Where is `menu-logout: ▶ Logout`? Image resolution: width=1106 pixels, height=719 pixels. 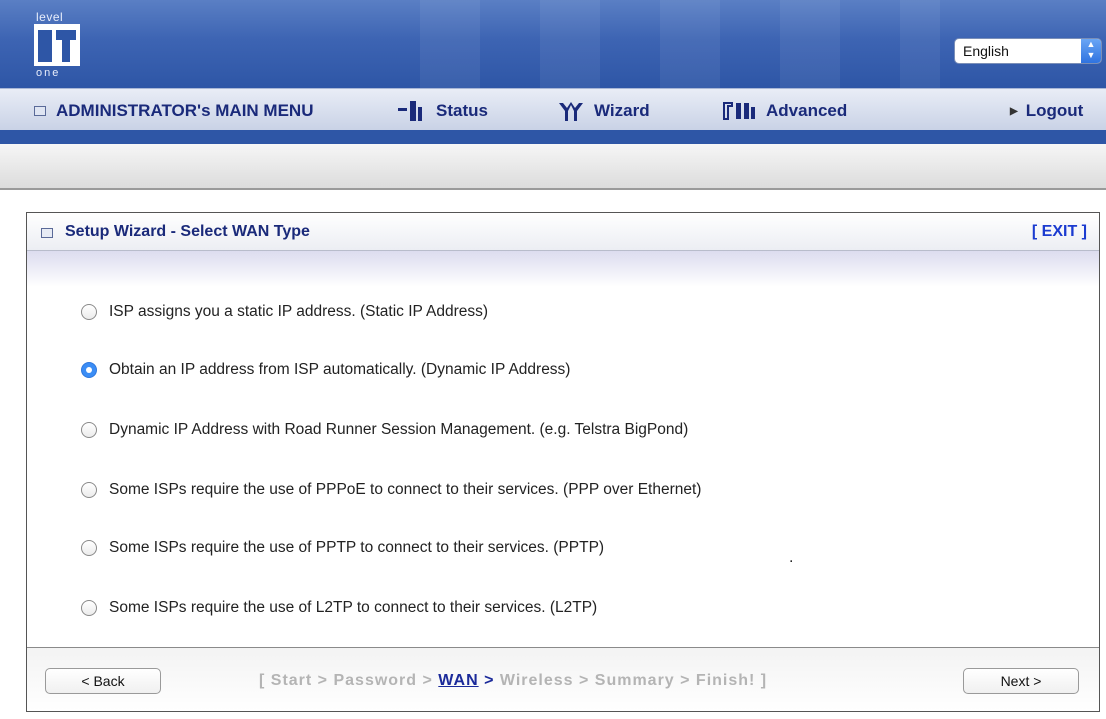 menu-logout: ▶ Logout is located at coordinates (1046, 111).